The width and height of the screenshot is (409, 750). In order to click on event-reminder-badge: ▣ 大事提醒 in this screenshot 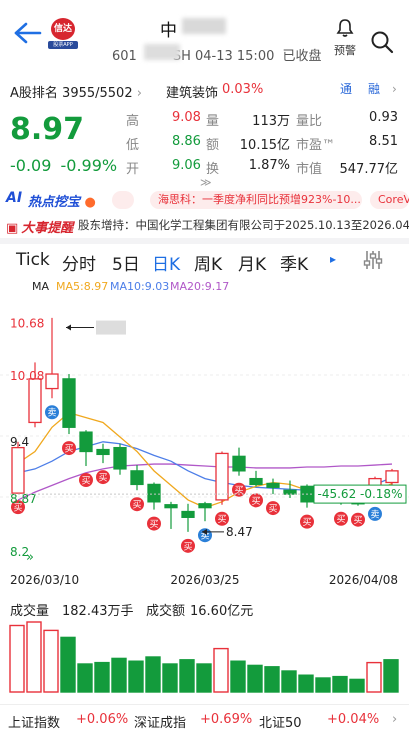, I will do `click(39, 226)`.